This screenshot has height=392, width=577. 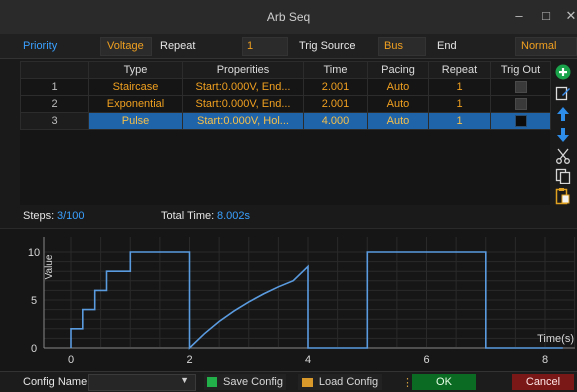 What do you see at coordinates (348, 382) in the screenshot?
I see `load-config-label: Load Config` at bounding box center [348, 382].